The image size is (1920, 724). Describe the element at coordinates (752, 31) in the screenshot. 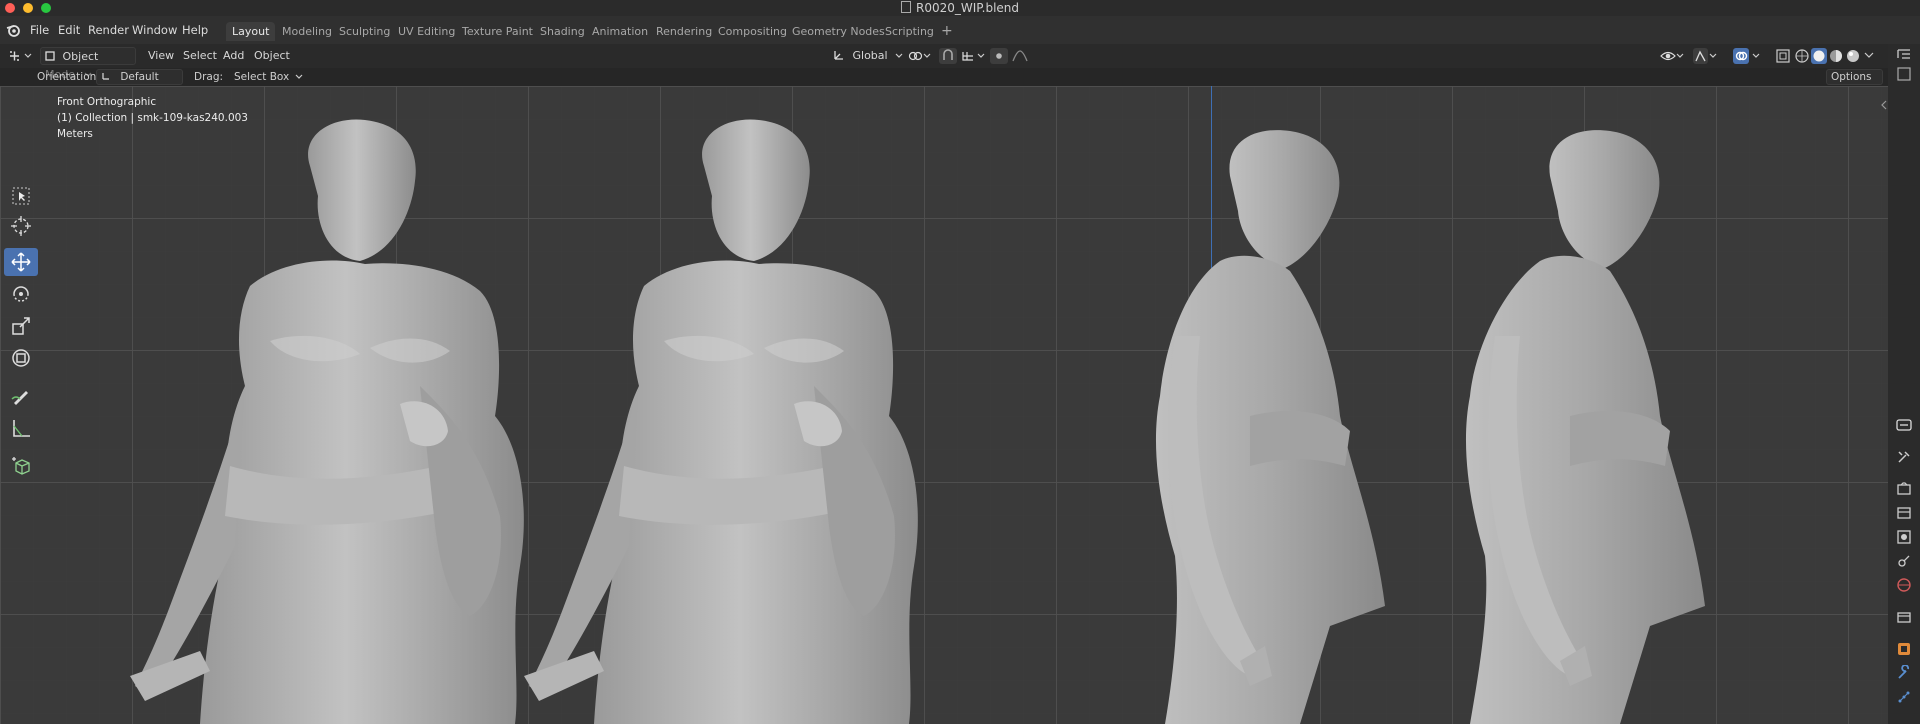

I see `tab-compositing: Compositing` at that location.